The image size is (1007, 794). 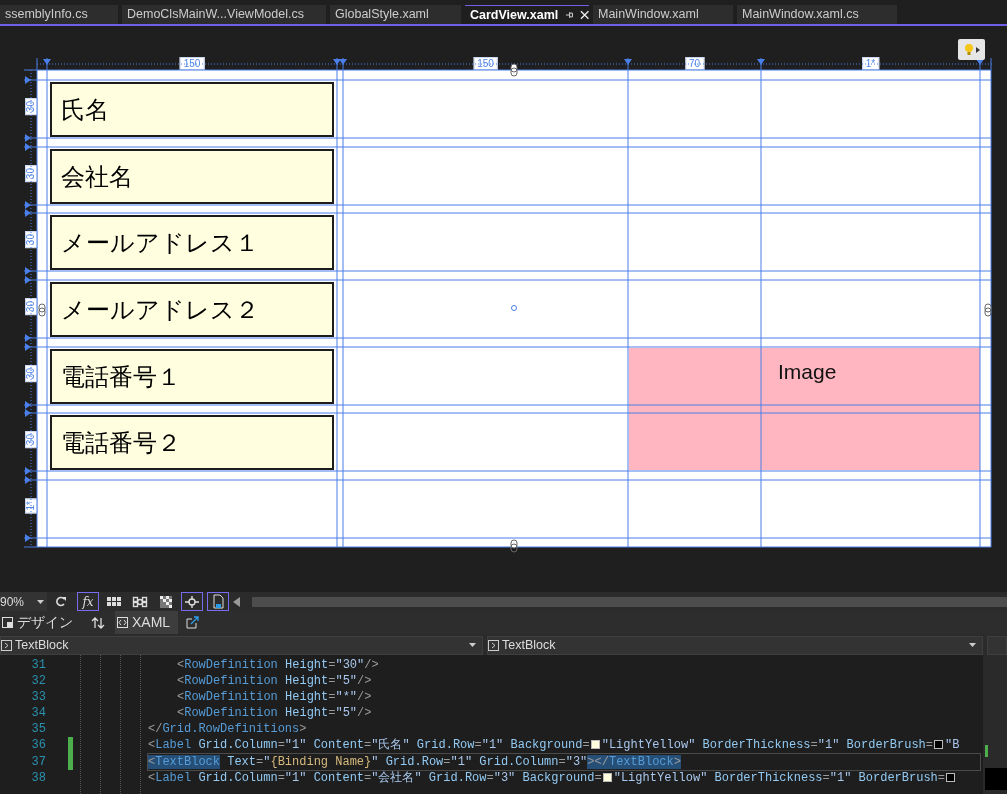 What do you see at coordinates (663, 14) in the screenshot?
I see `document-tab: MainWindow.xaml` at bounding box center [663, 14].